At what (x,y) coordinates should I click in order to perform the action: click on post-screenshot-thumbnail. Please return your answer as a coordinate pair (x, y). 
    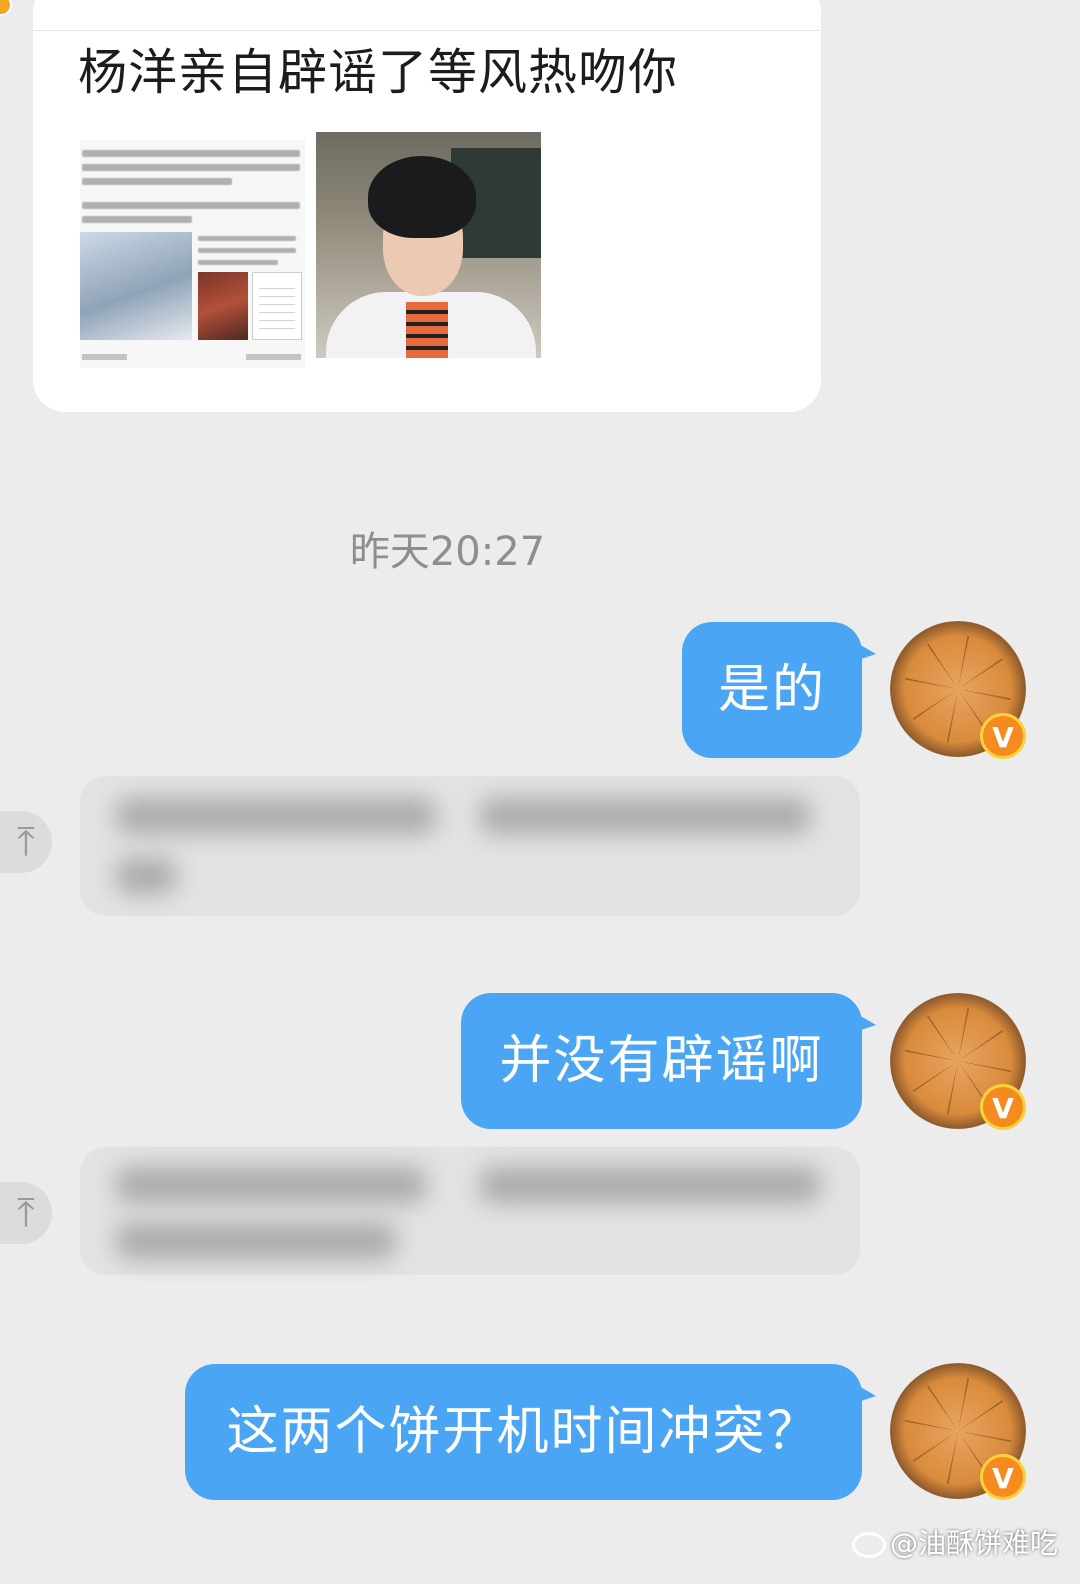
    Looking at the image, I should click on (192, 254).